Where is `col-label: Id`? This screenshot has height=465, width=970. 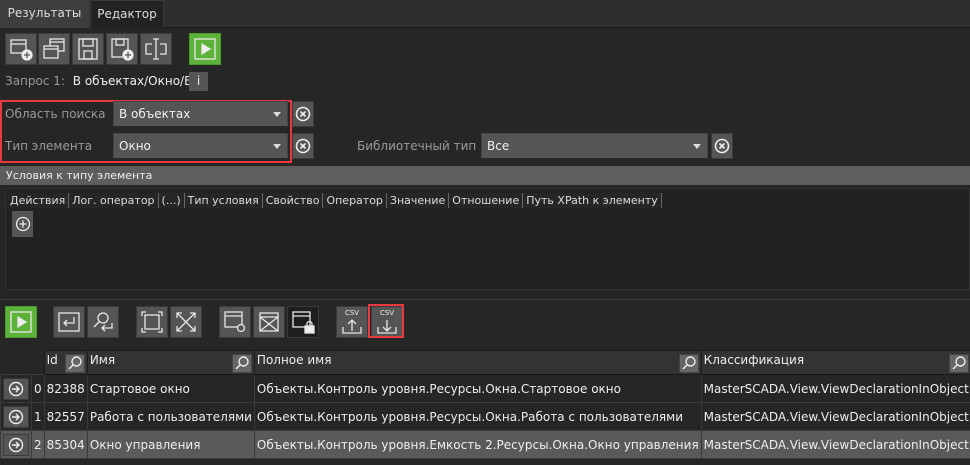 col-label: Id is located at coordinates (52, 359).